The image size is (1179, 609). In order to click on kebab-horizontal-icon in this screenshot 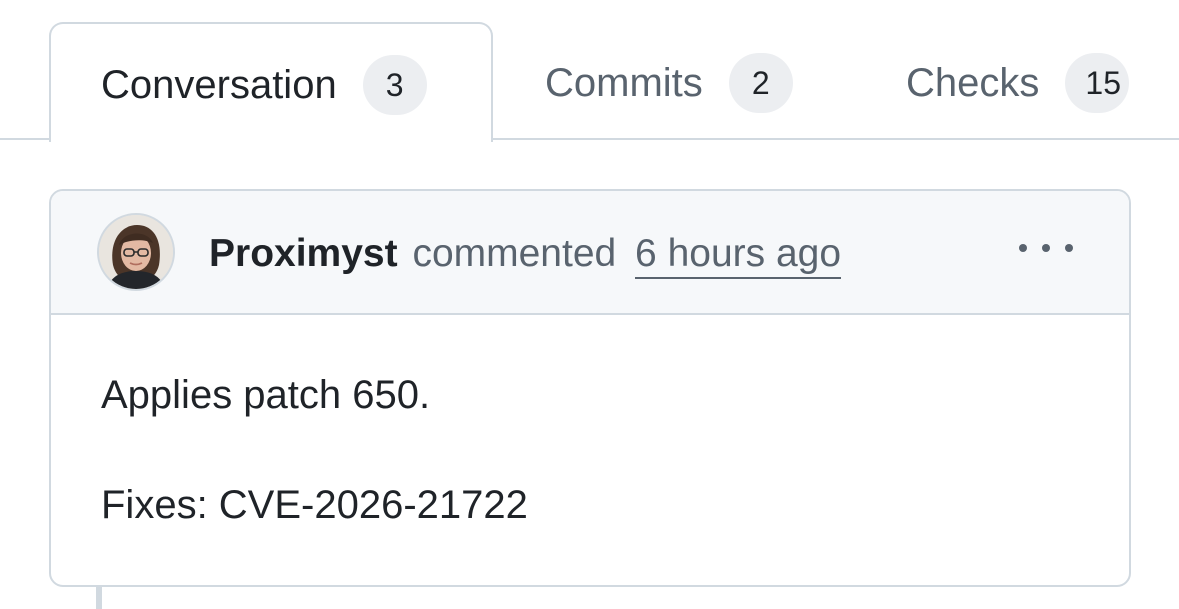, I will do `click(1046, 248)`.